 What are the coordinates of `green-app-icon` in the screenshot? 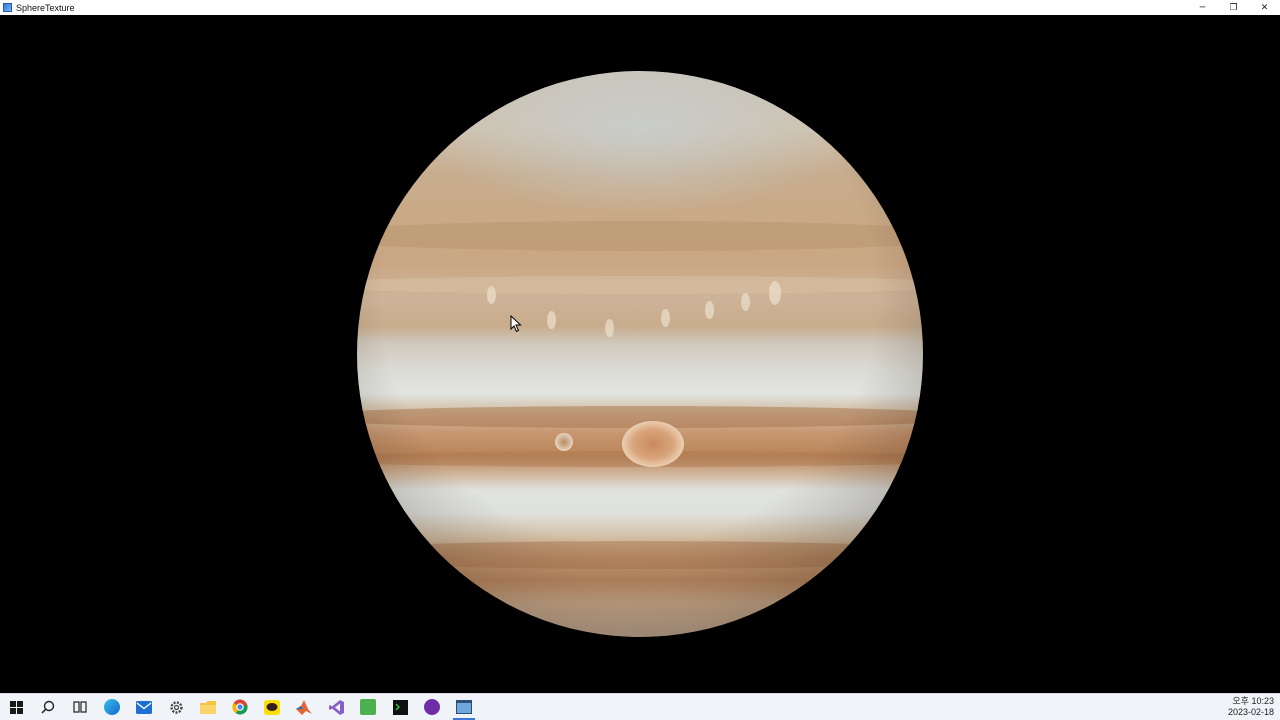 It's located at (368, 707).